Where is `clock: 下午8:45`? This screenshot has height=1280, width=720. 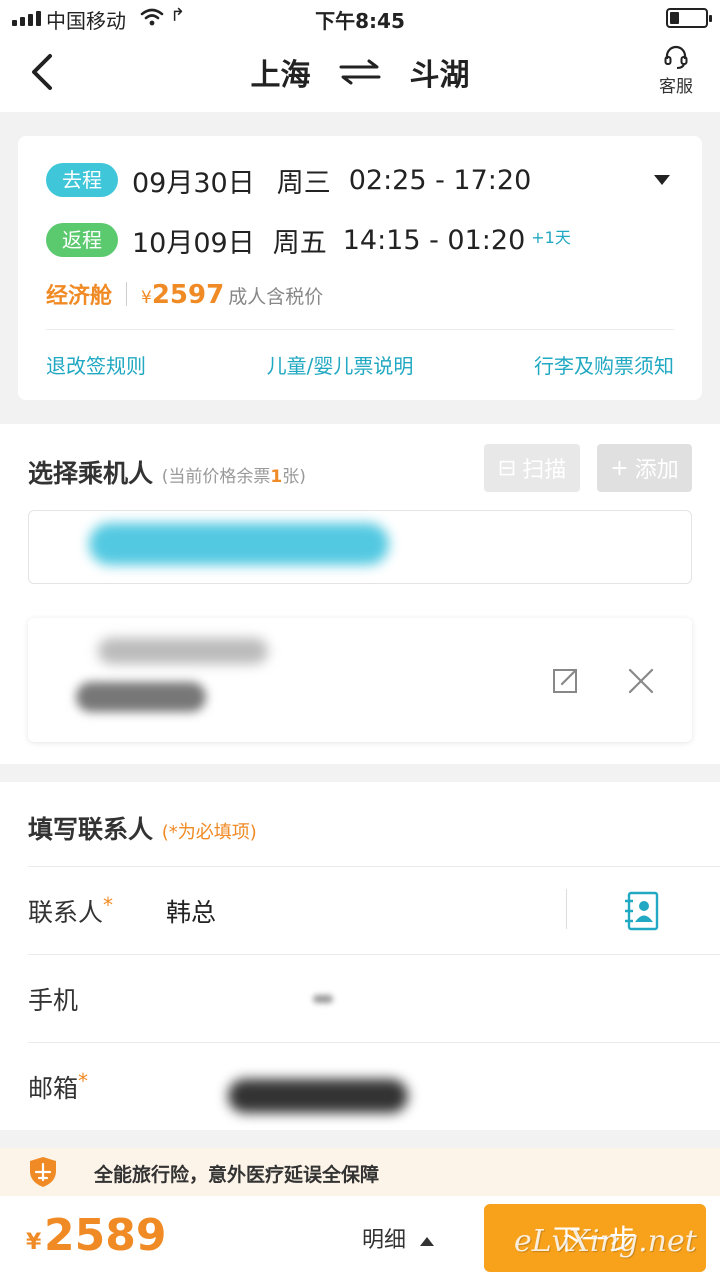 clock: 下午8:45 is located at coordinates (360, 21).